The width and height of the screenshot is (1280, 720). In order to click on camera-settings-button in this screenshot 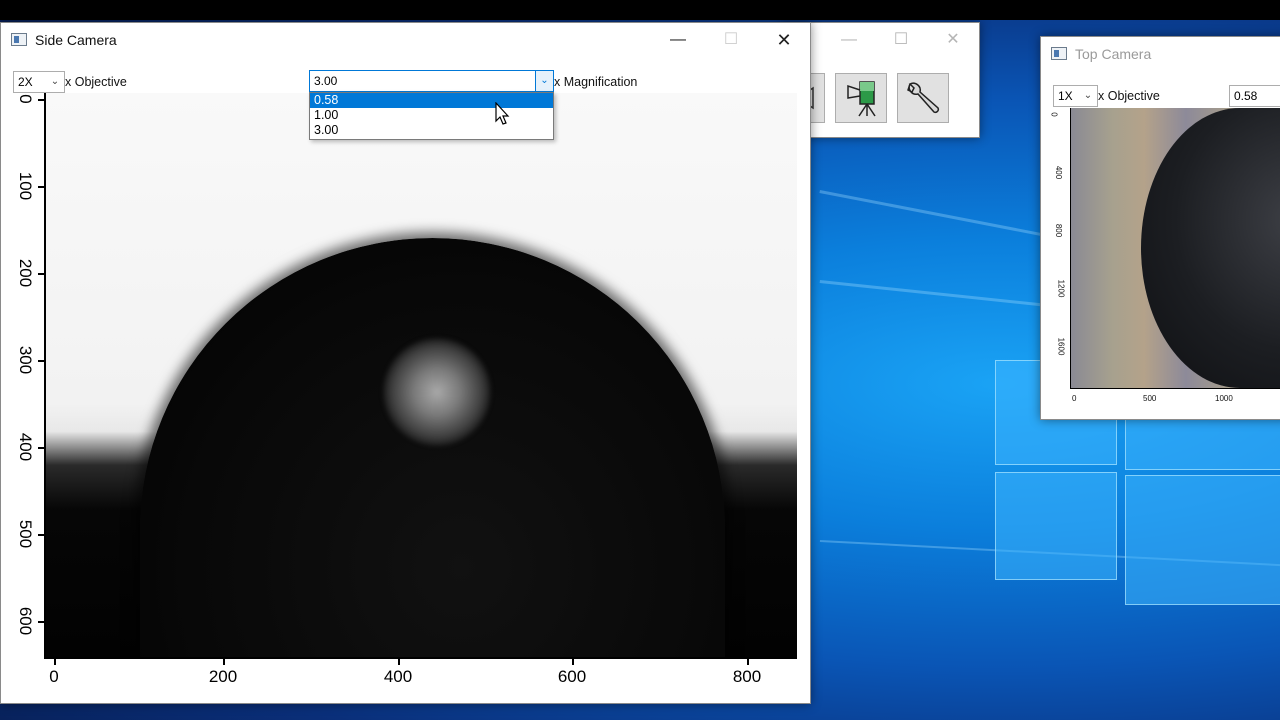, I will do `click(861, 98)`.